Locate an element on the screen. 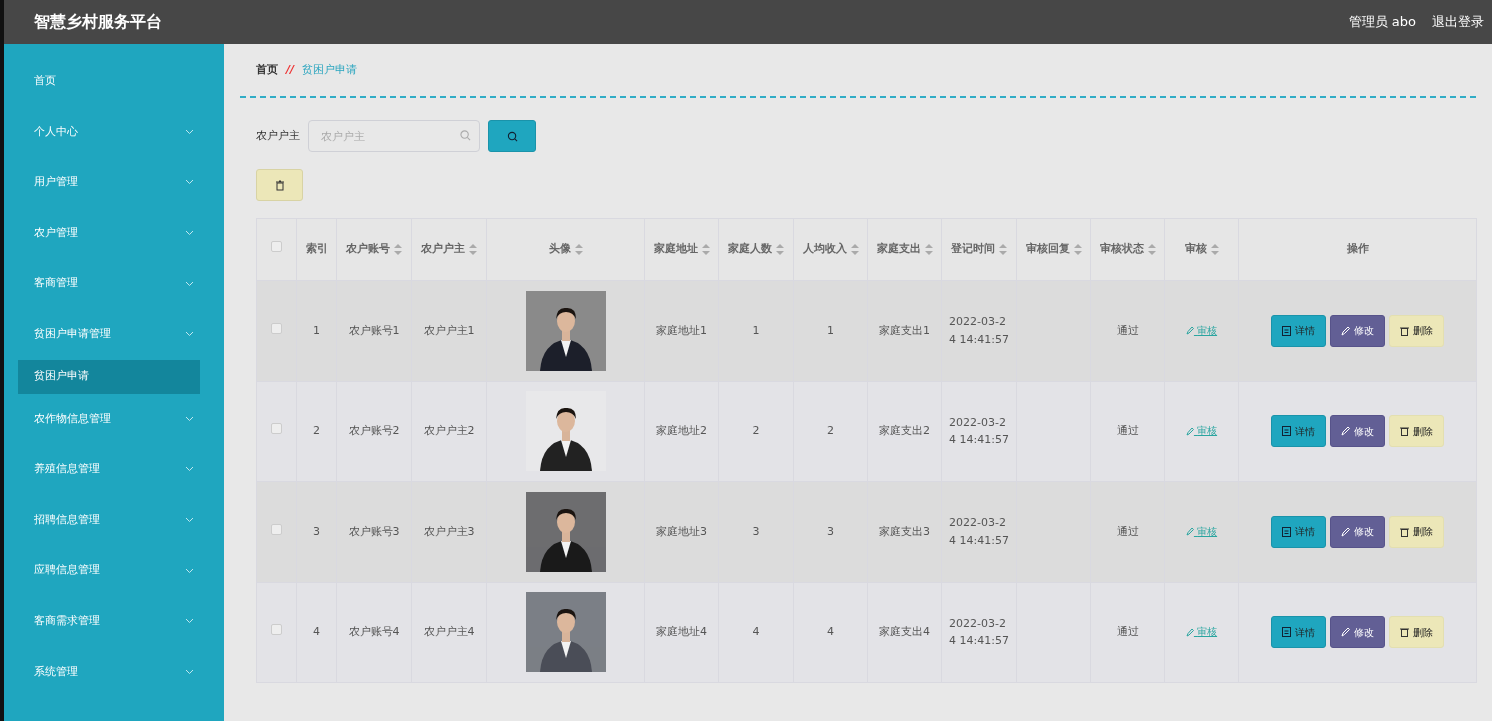  table-cell: 农户户主3 is located at coordinates (449, 531).